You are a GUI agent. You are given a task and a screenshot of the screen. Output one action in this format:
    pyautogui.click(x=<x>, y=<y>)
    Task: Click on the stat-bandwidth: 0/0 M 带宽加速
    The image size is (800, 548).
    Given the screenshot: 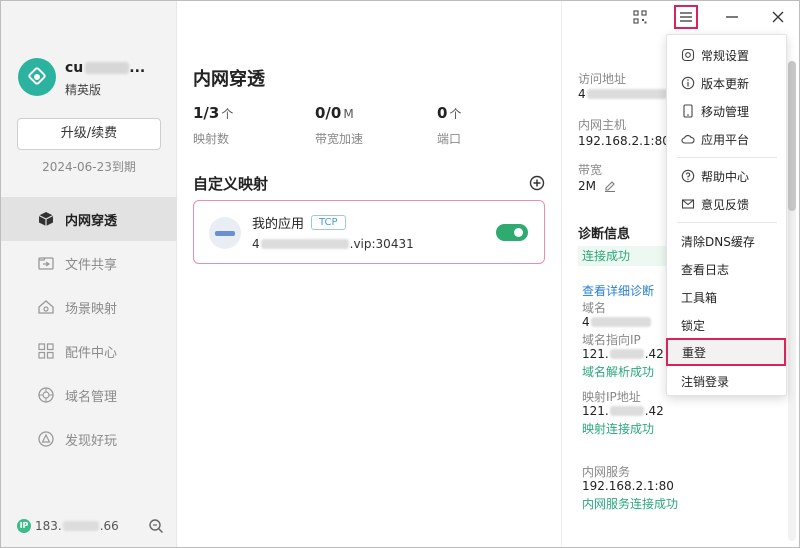 What is the action you would take?
    pyautogui.click(x=339, y=125)
    